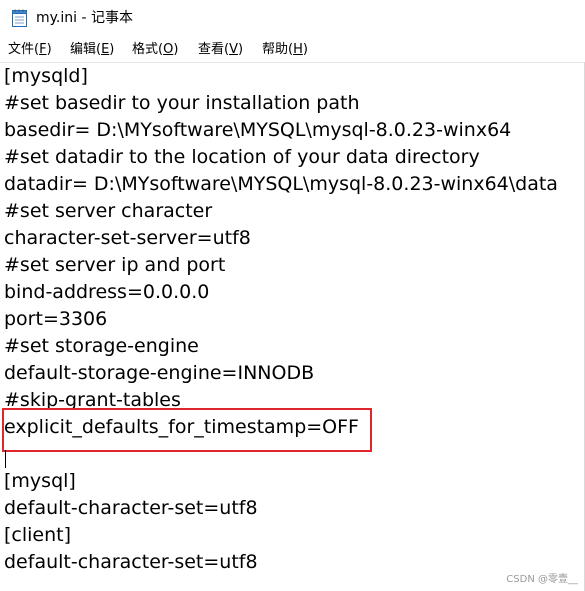 The height and width of the screenshot is (591, 585). I want to click on editor-line: bind-address=0.0.0.0, so click(107, 292).